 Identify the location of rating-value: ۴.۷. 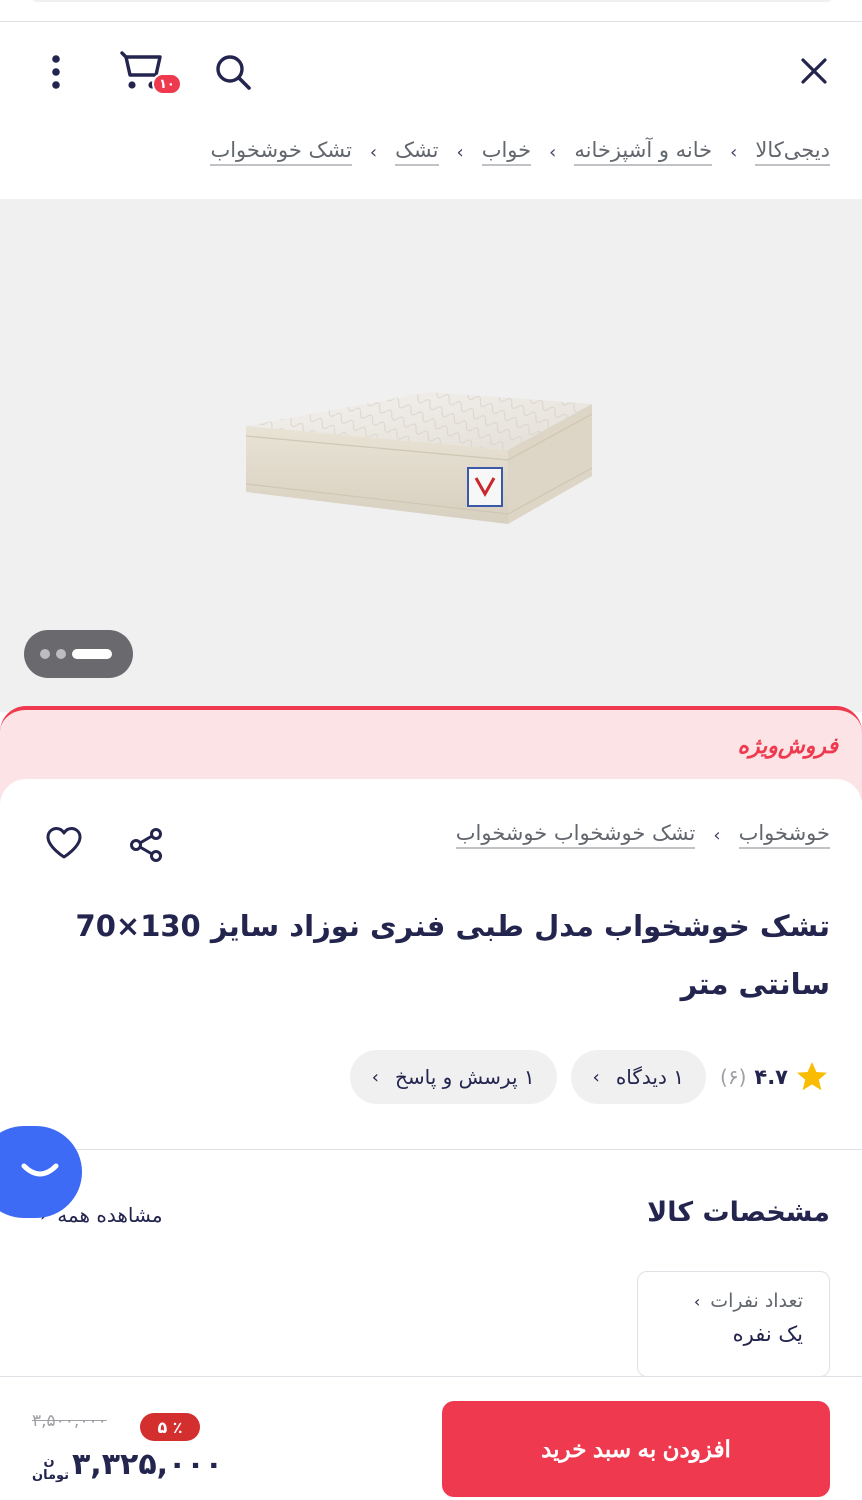
(771, 1077).